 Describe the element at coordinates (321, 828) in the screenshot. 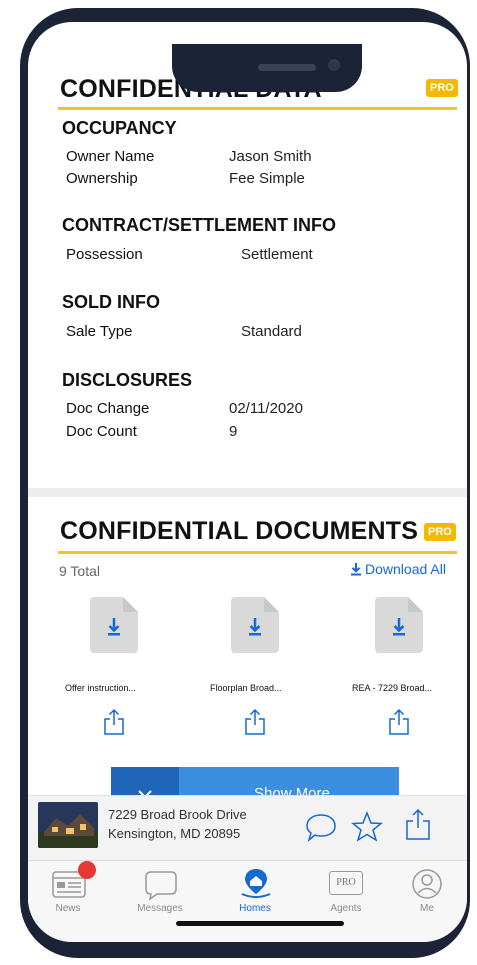

I see `chat-icon` at that location.